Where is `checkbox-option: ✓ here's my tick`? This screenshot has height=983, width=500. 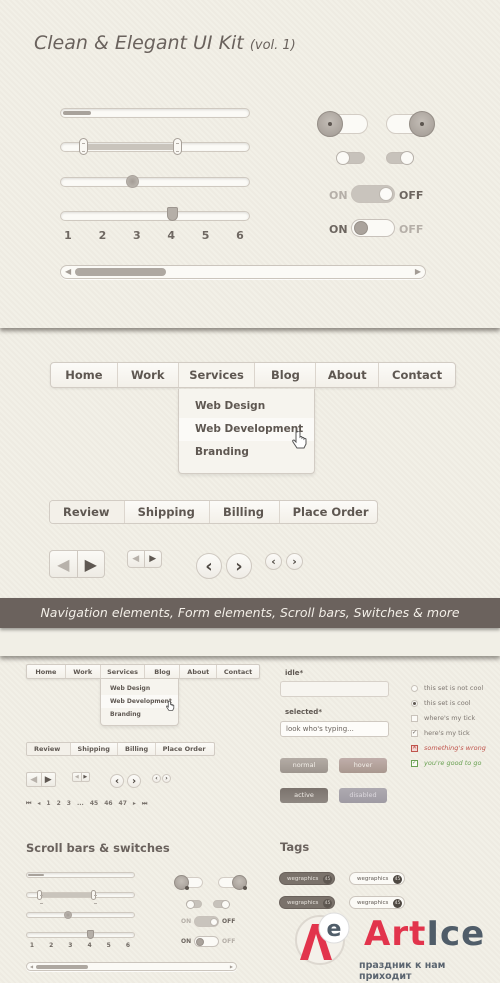 checkbox-option: ✓ here's my tick is located at coordinates (440, 733).